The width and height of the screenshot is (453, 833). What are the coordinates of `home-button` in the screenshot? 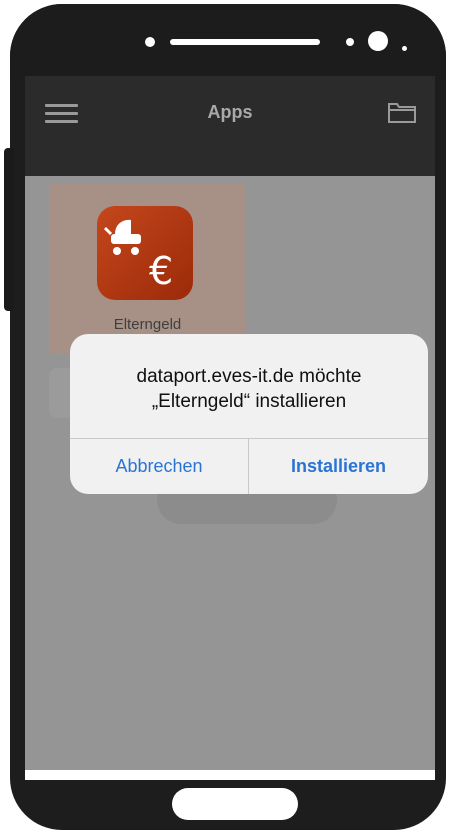 It's located at (235, 804).